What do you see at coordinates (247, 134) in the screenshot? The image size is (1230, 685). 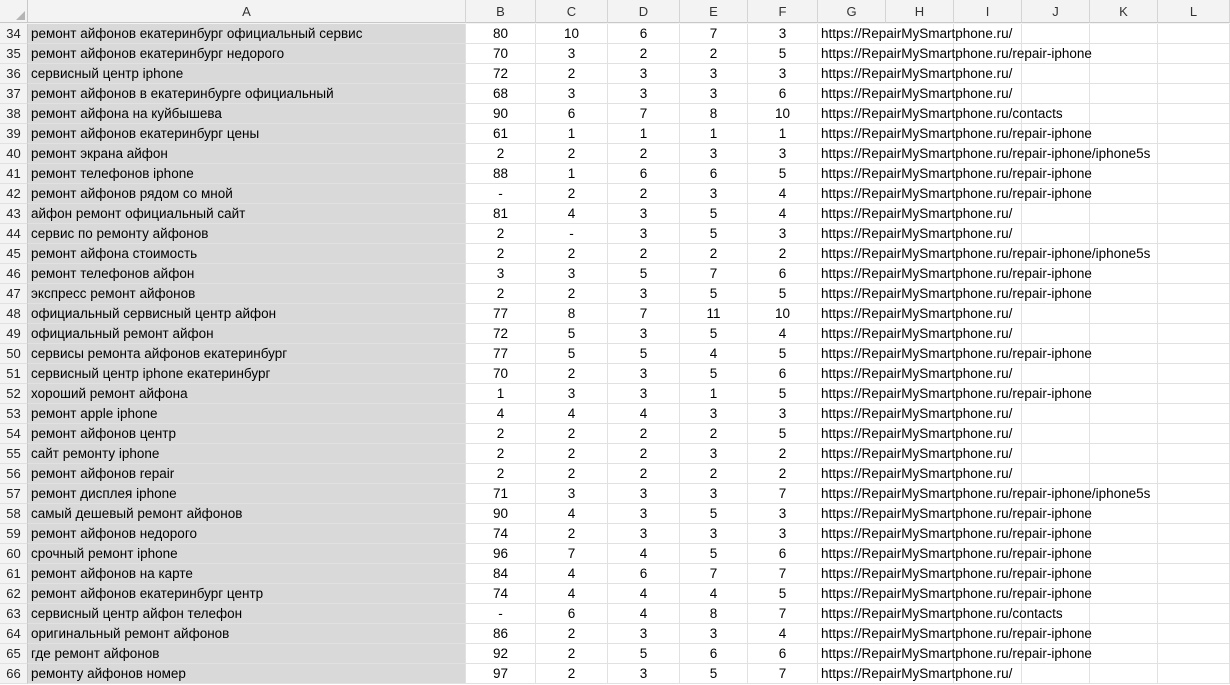 I see `cell-keyword: ремонт айфонов екатеринбург цены` at bounding box center [247, 134].